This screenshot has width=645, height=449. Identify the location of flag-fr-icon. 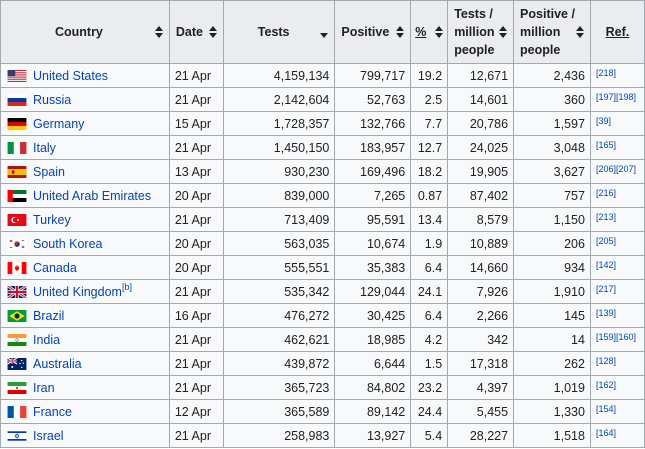
(17, 412).